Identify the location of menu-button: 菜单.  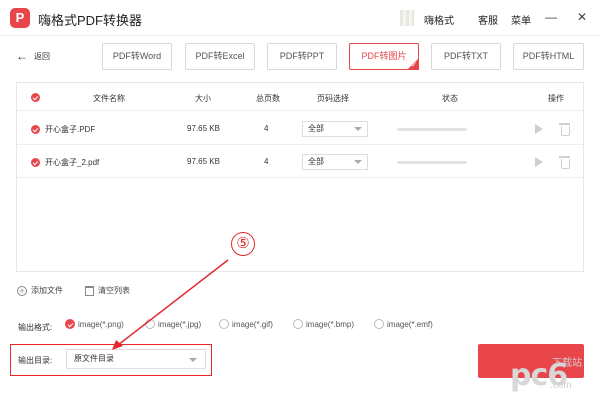
(521, 19).